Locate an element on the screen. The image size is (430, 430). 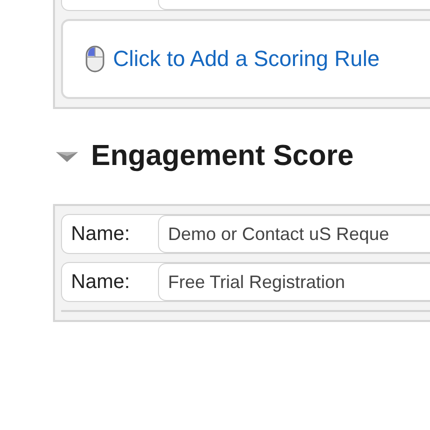
add-scoring-rule-link: Click to Add a Scoring Rule is located at coordinates (246, 59).